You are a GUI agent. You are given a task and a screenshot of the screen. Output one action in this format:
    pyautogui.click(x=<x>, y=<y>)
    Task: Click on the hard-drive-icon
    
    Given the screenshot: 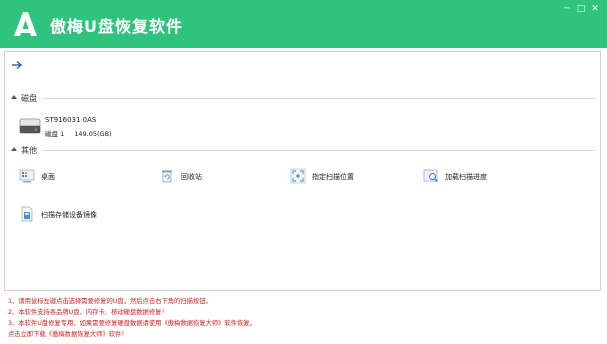 What is the action you would take?
    pyautogui.click(x=30, y=126)
    